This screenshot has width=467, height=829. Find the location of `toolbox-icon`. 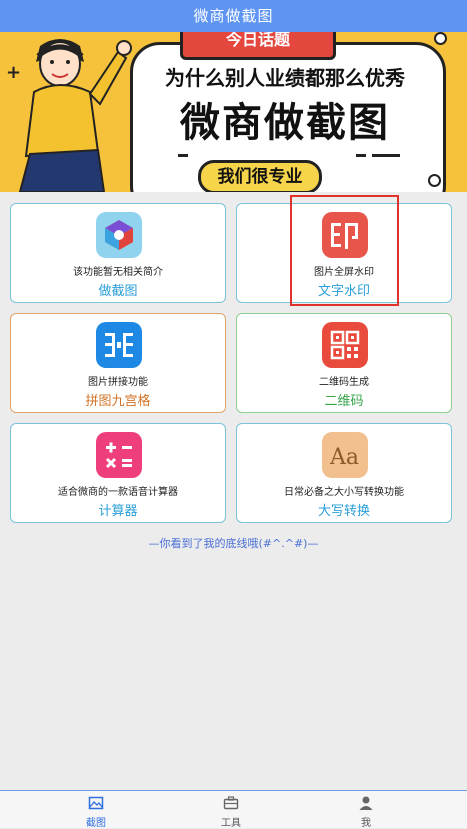

toolbox-icon is located at coordinates (231, 803).